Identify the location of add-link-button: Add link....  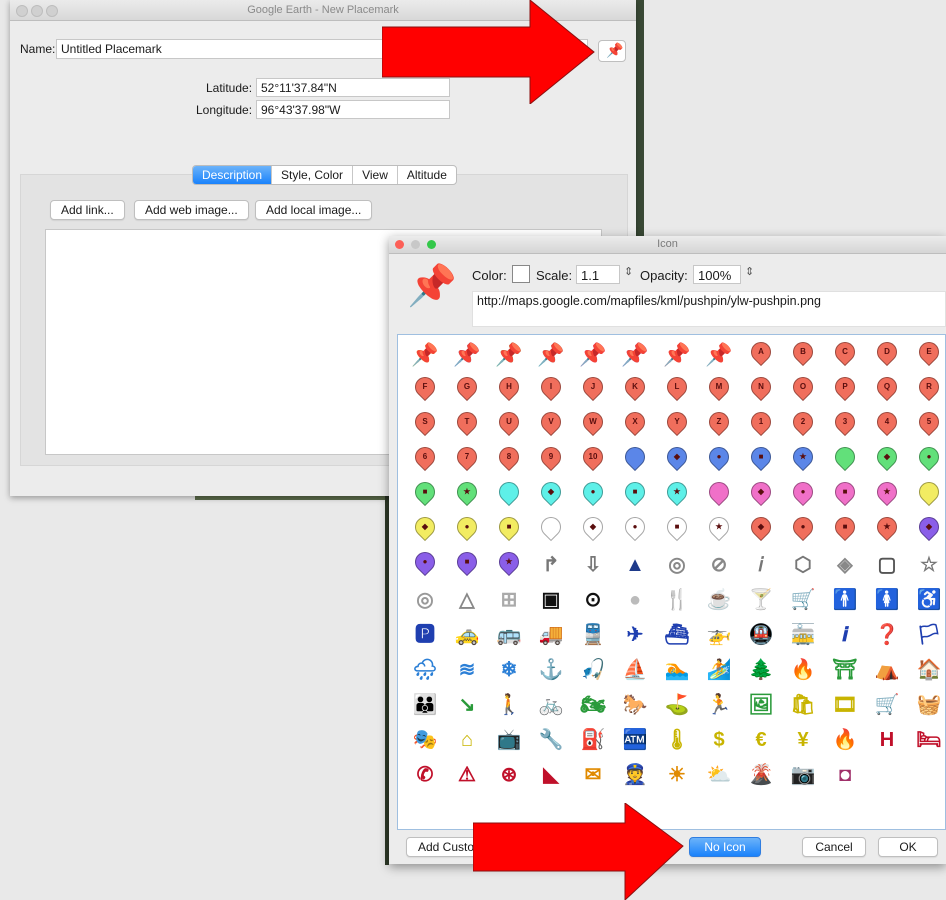
(87, 210).